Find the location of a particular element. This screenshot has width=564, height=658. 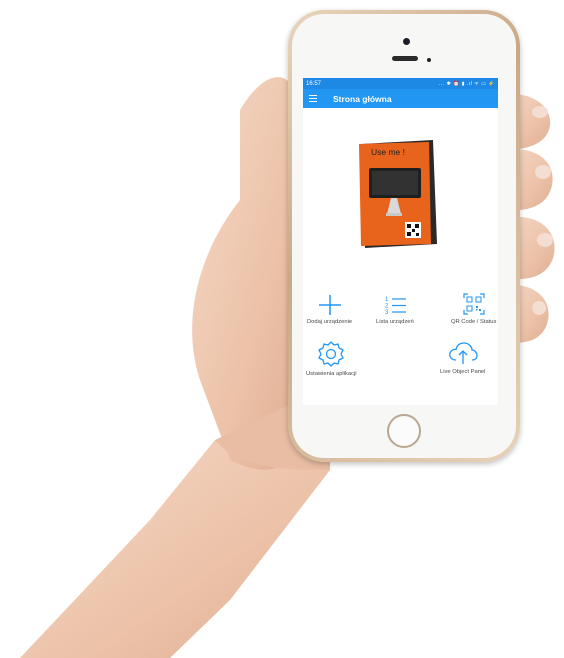

menu-item-label: QR Code / Status is located at coordinates (474, 322).